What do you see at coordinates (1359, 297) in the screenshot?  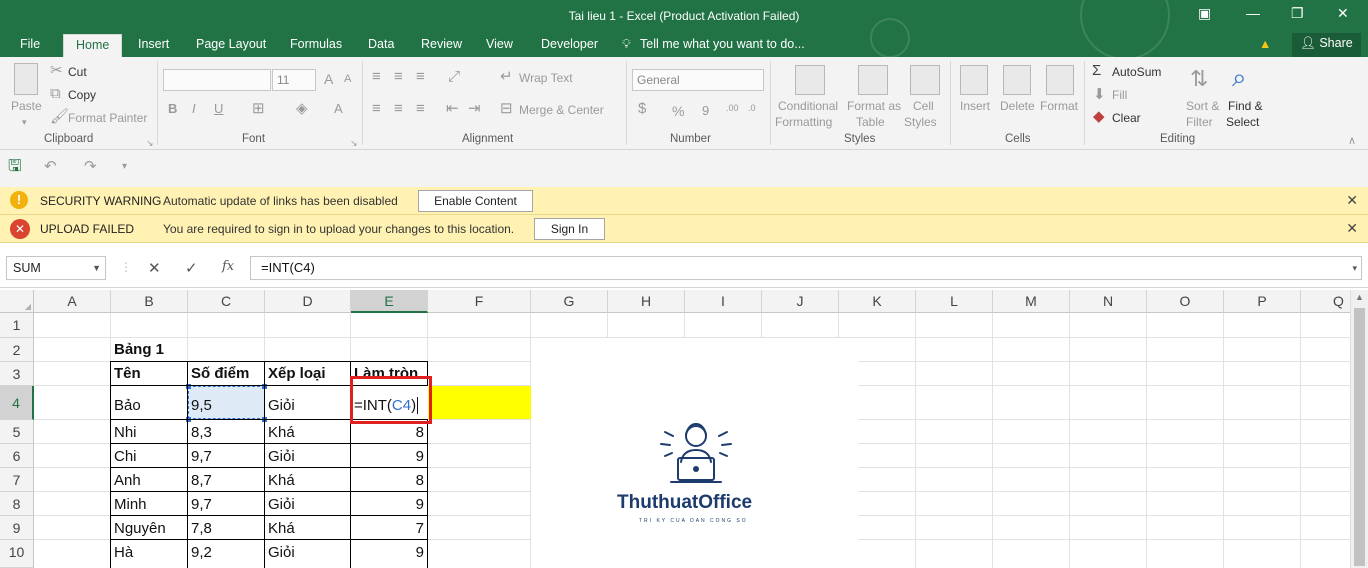 I see `scroll-up-icon: ▲` at bounding box center [1359, 297].